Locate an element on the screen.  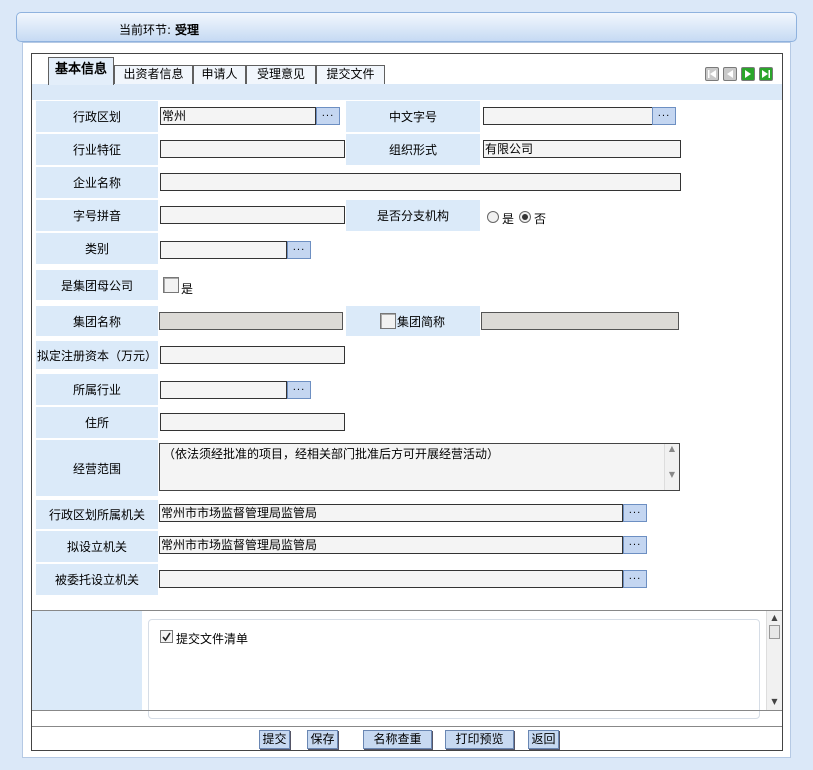
pinyin-field is located at coordinates (252, 215).